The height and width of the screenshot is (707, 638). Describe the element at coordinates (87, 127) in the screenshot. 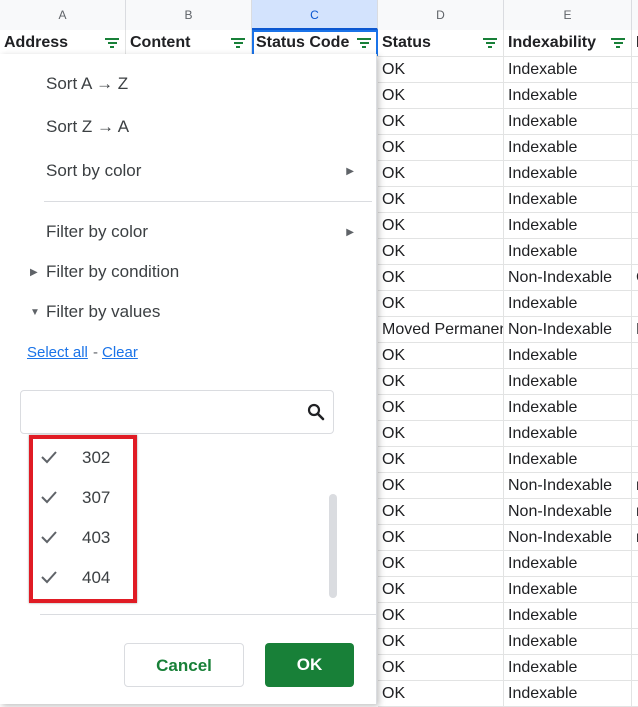

I see `menu-sort-z-a: Sort Z → A` at that location.